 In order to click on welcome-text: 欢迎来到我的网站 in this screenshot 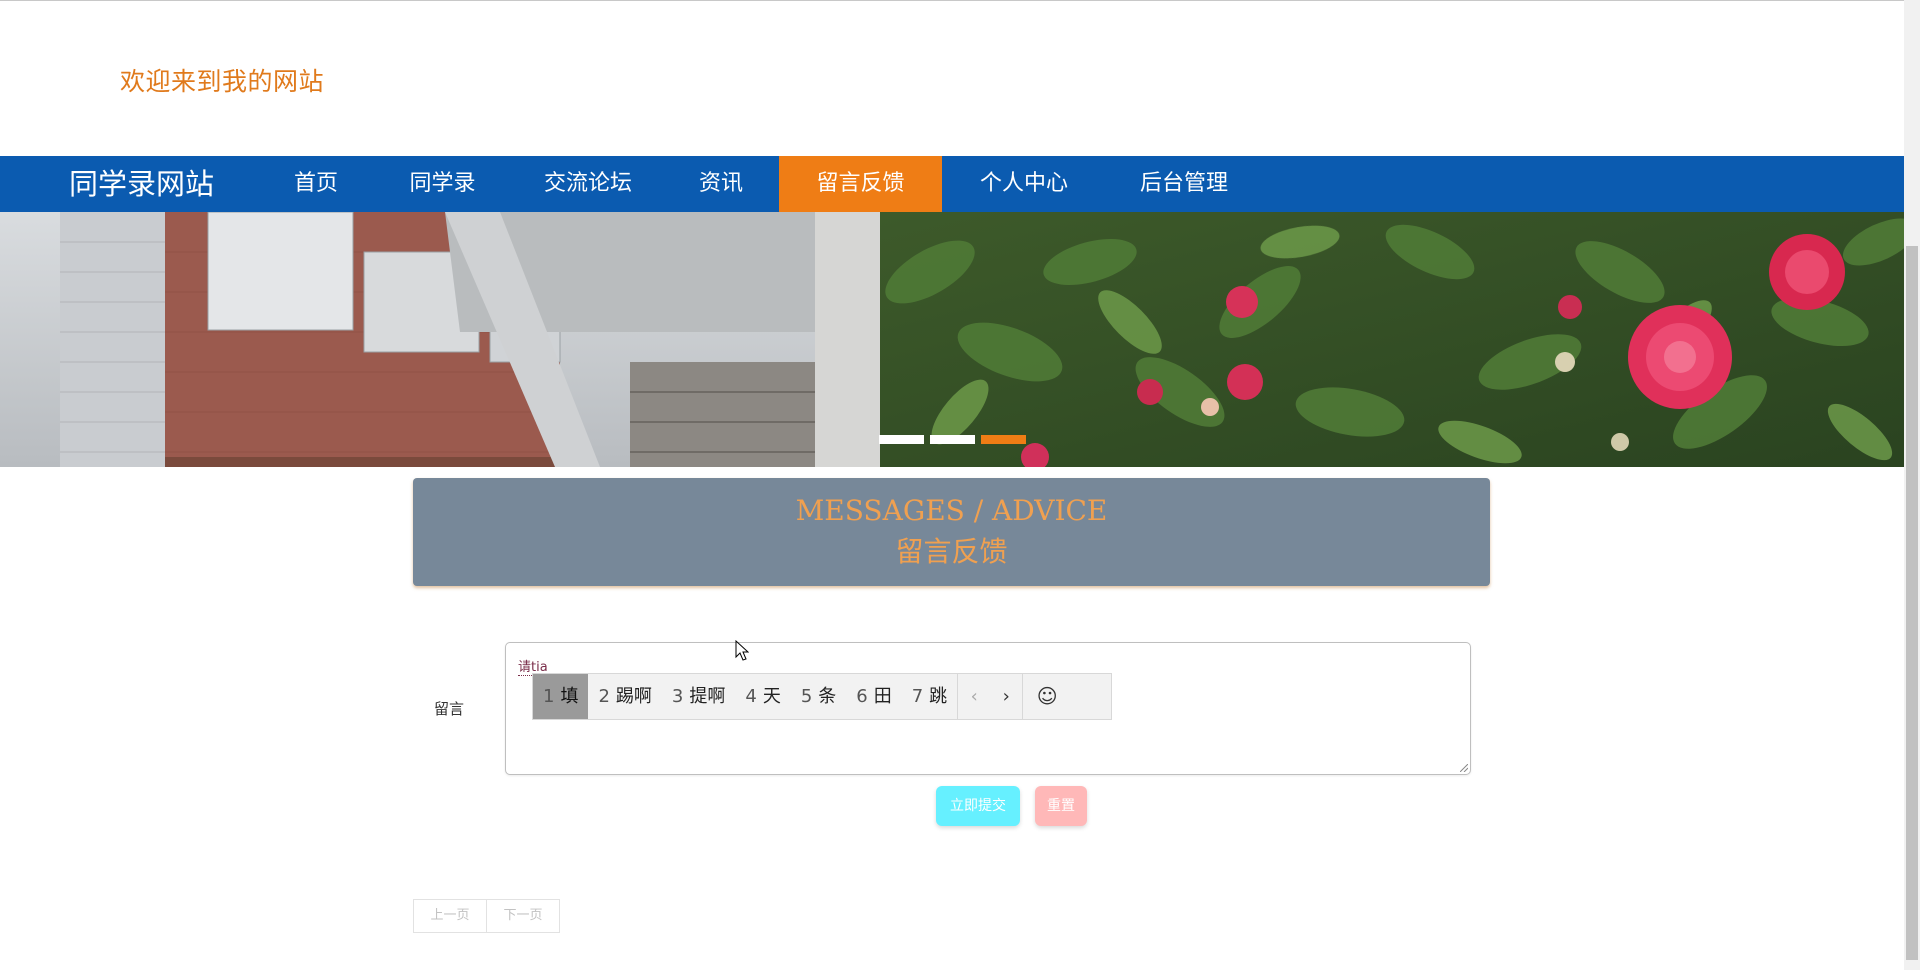, I will do `click(222, 81)`.